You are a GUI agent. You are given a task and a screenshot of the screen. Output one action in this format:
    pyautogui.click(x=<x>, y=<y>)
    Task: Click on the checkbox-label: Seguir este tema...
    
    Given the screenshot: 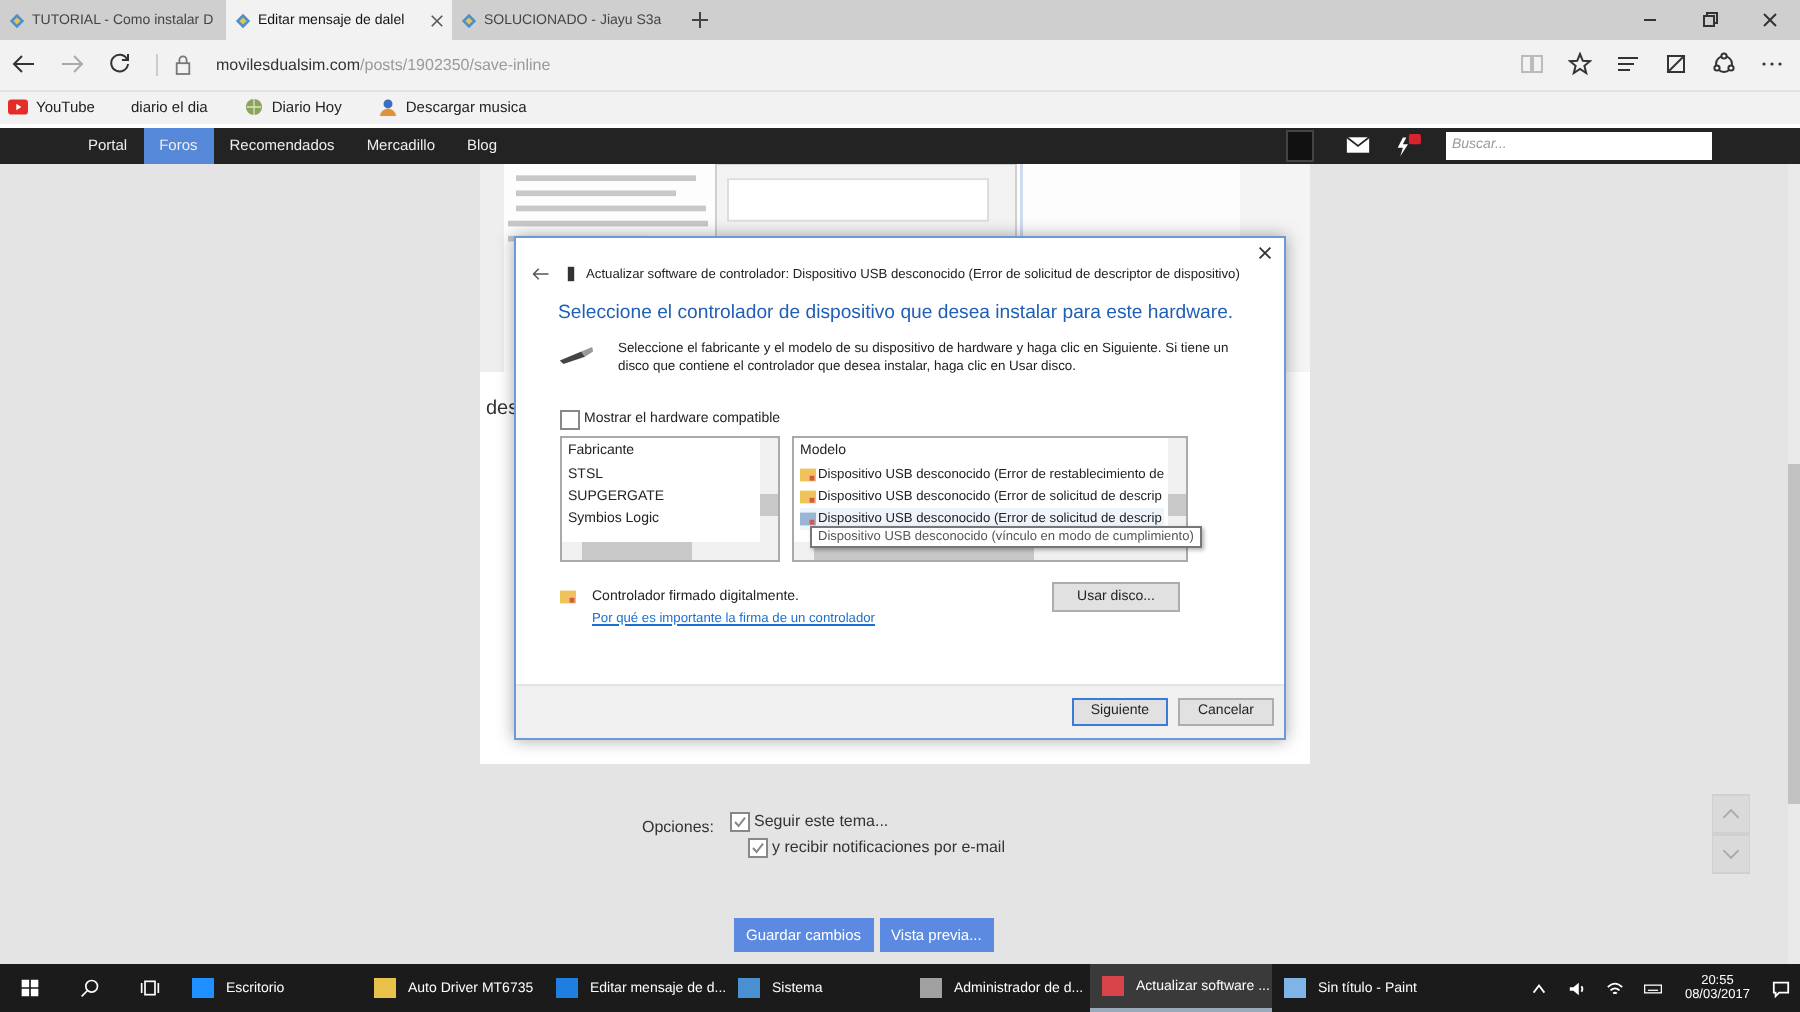 What is the action you would take?
    pyautogui.click(x=821, y=821)
    